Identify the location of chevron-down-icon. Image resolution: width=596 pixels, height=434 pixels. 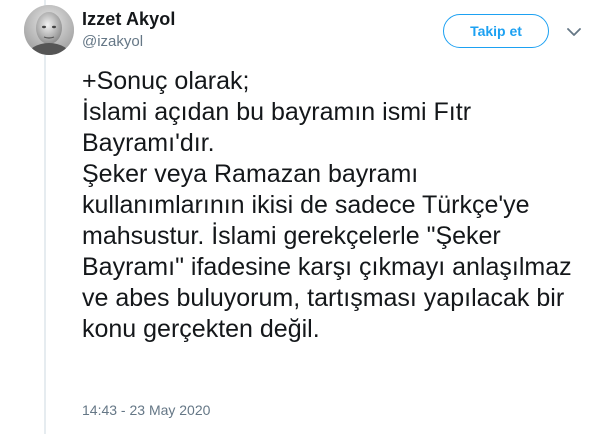
(574, 31).